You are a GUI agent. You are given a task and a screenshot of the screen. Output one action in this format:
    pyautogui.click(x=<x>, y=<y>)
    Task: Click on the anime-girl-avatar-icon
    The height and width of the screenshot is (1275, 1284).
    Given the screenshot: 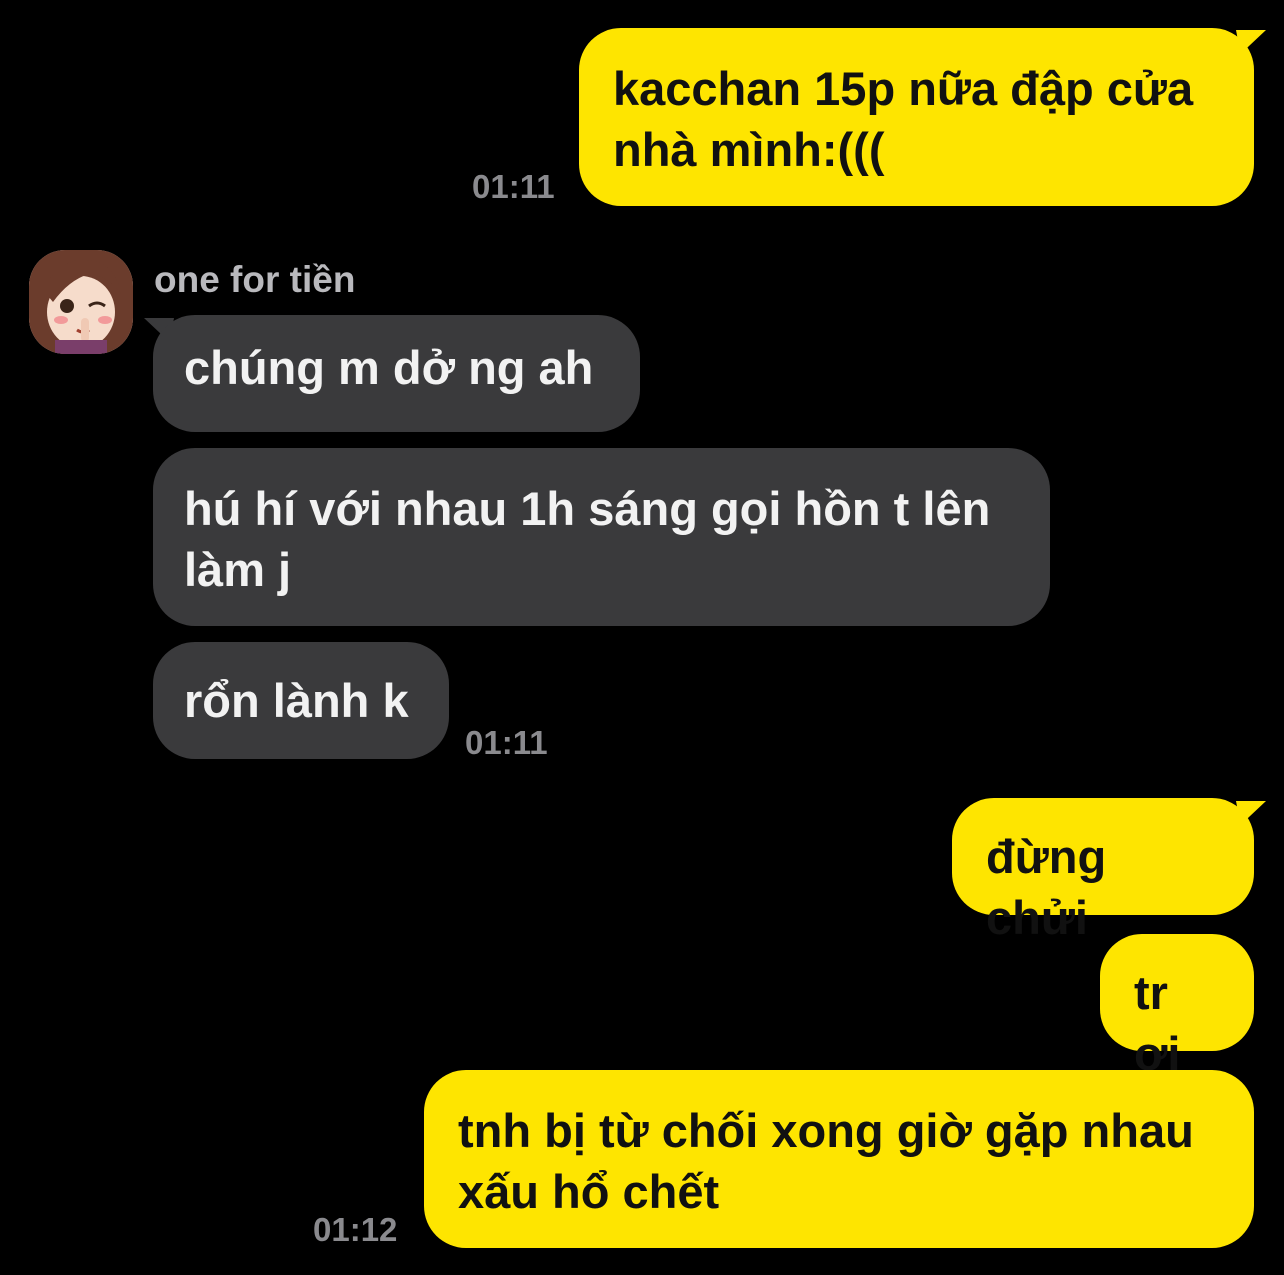 What is the action you would take?
    pyautogui.click(x=81, y=302)
    